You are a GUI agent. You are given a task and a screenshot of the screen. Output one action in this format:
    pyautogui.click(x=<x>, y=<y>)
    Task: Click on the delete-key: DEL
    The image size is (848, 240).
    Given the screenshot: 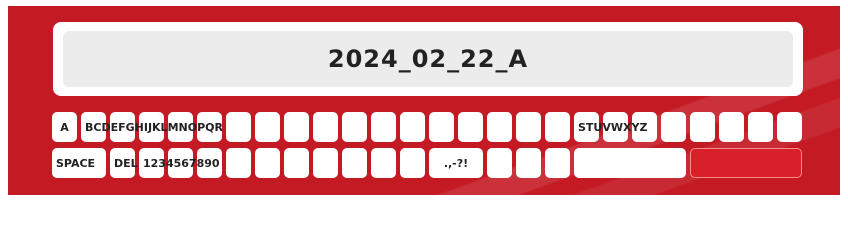 What is the action you would take?
    pyautogui.click(x=124, y=163)
    